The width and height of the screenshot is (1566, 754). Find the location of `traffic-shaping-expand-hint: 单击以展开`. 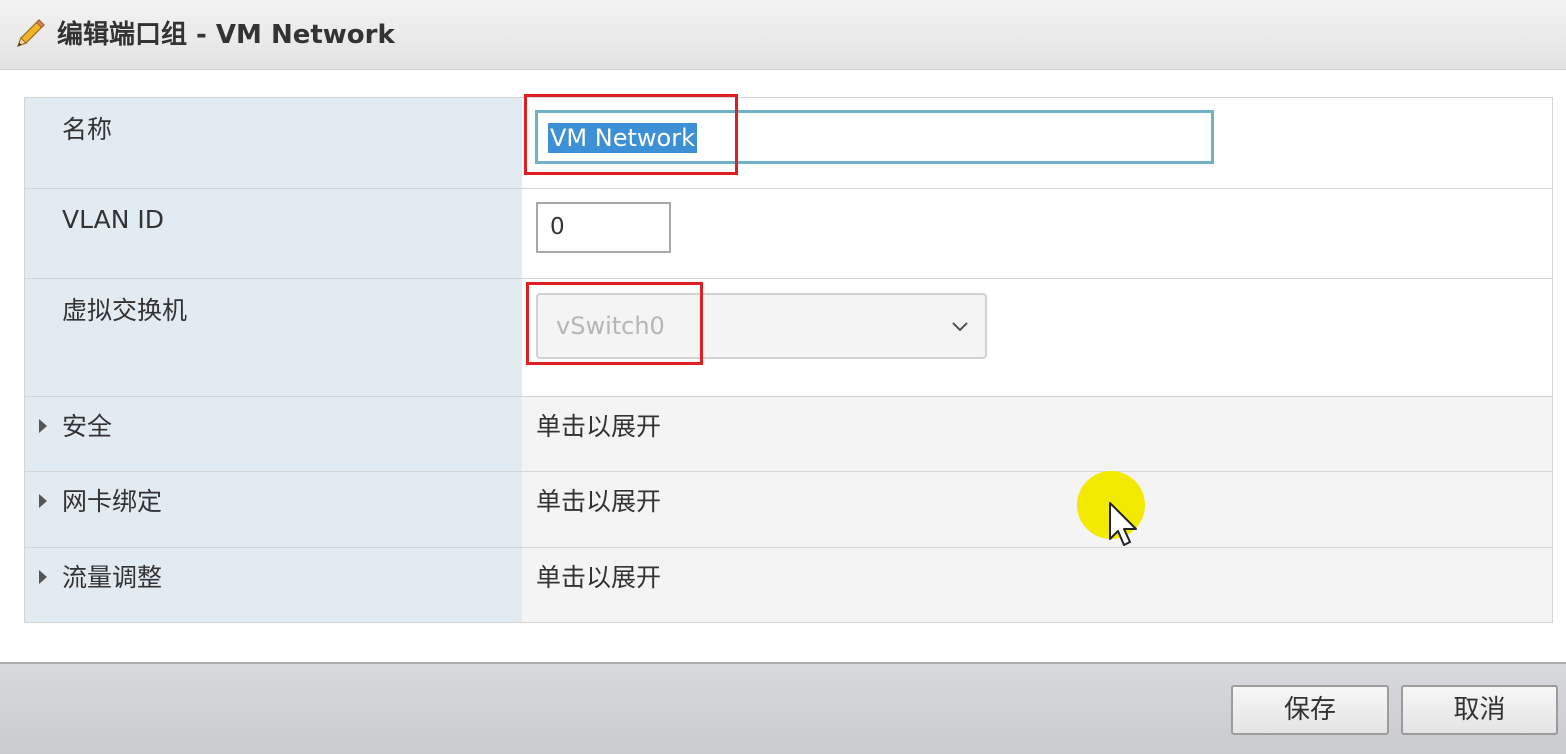

traffic-shaping-expand-hint: 单击以展开 is located at coordinates (598, 578).